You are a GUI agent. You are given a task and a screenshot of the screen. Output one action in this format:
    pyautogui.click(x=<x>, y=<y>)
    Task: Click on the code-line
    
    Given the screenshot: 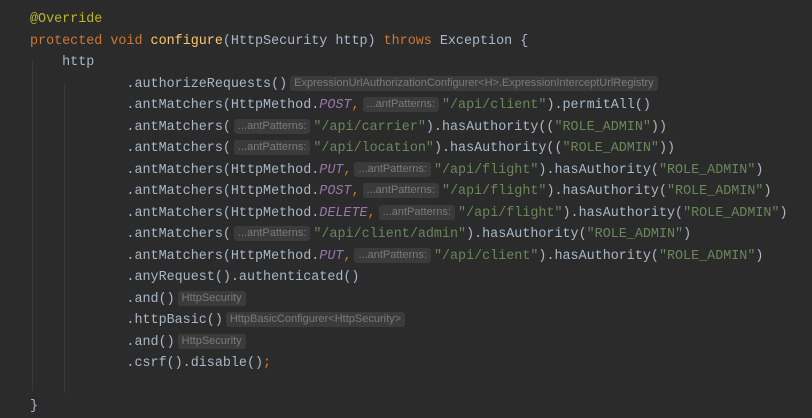 What is the action you would take?
    pyautogui.click(x=409, y=386)
    